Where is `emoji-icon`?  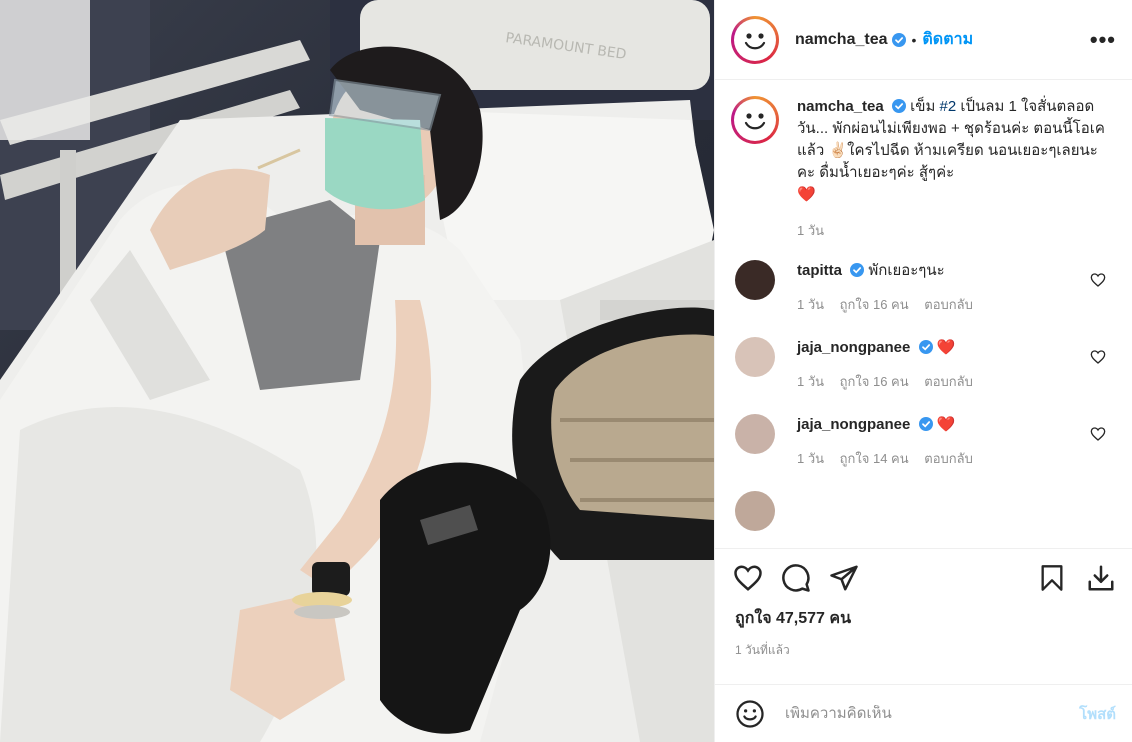 emoji-icon is located at coordinates (750, 714).